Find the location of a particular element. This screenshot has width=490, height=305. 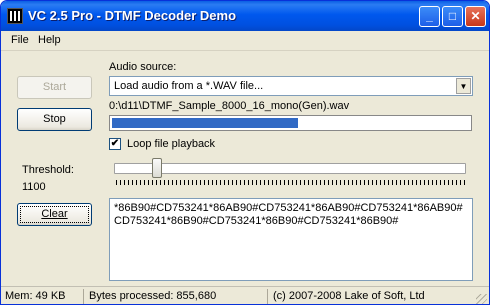

audio-file-path: 0:\d11\DTMF_Sample_8000_16_mono(Gen).wav is located at coordinates (229, 106).